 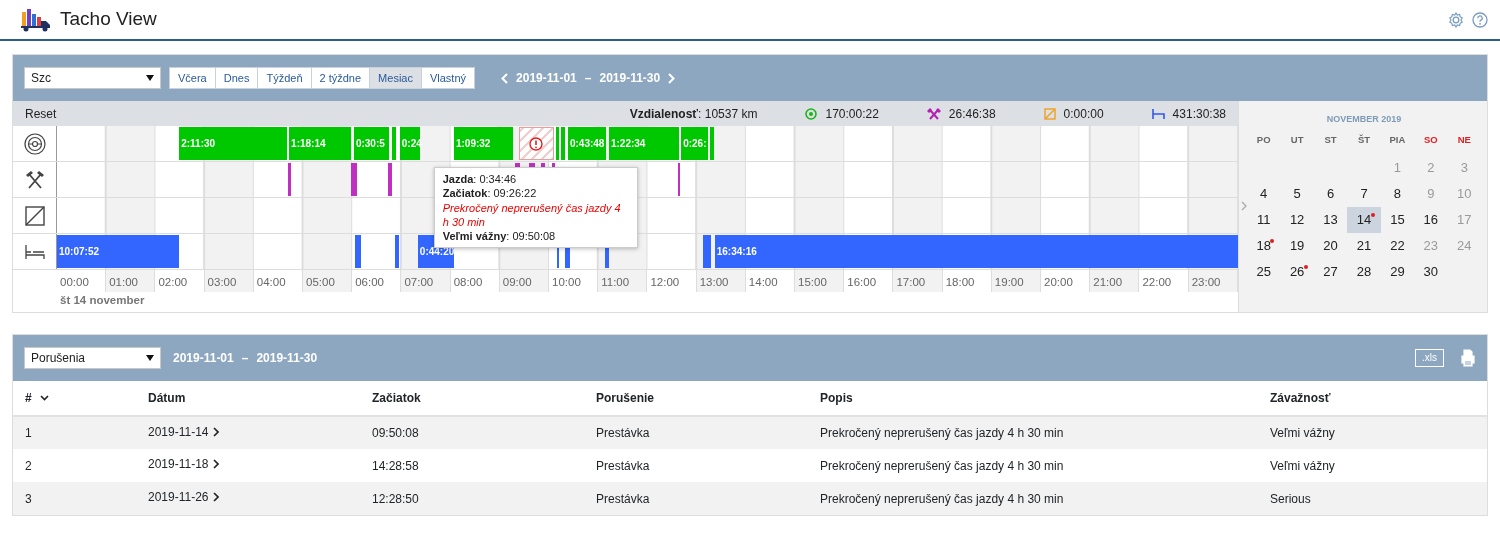 I want to click on stat-value: 0:00:00, so click(x=1083, y=114).